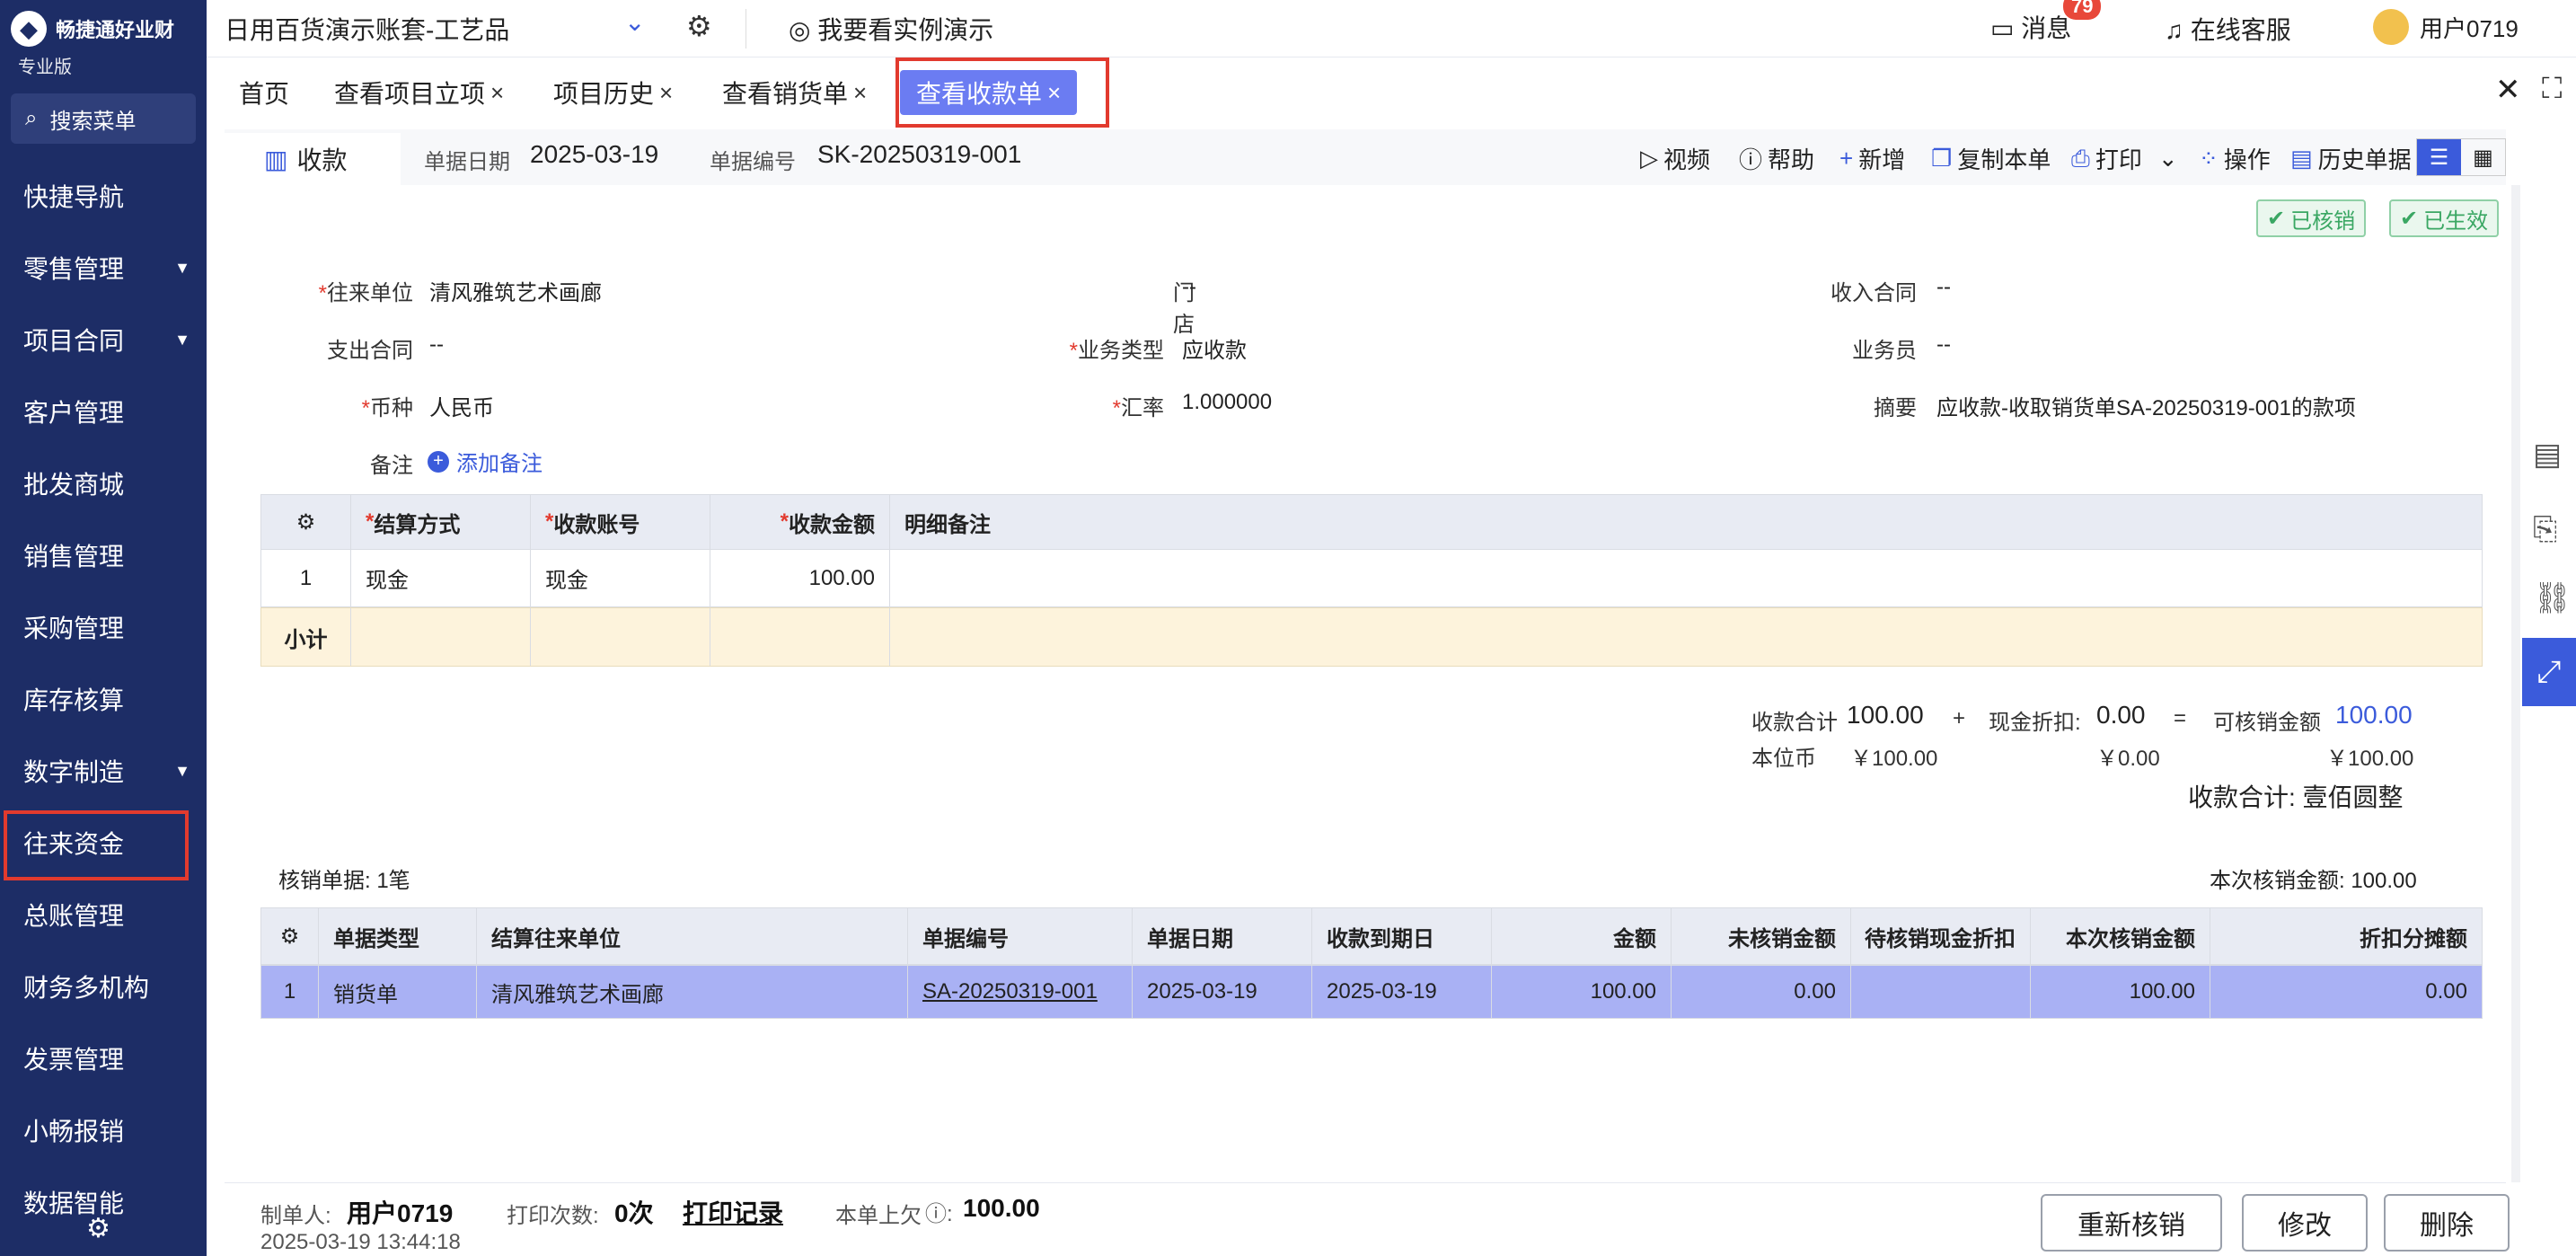 The image size is (2576, 1256). Describe the element at coordinates (1944, 345) in the screenshot. I see `salesman-value: --` at that location.